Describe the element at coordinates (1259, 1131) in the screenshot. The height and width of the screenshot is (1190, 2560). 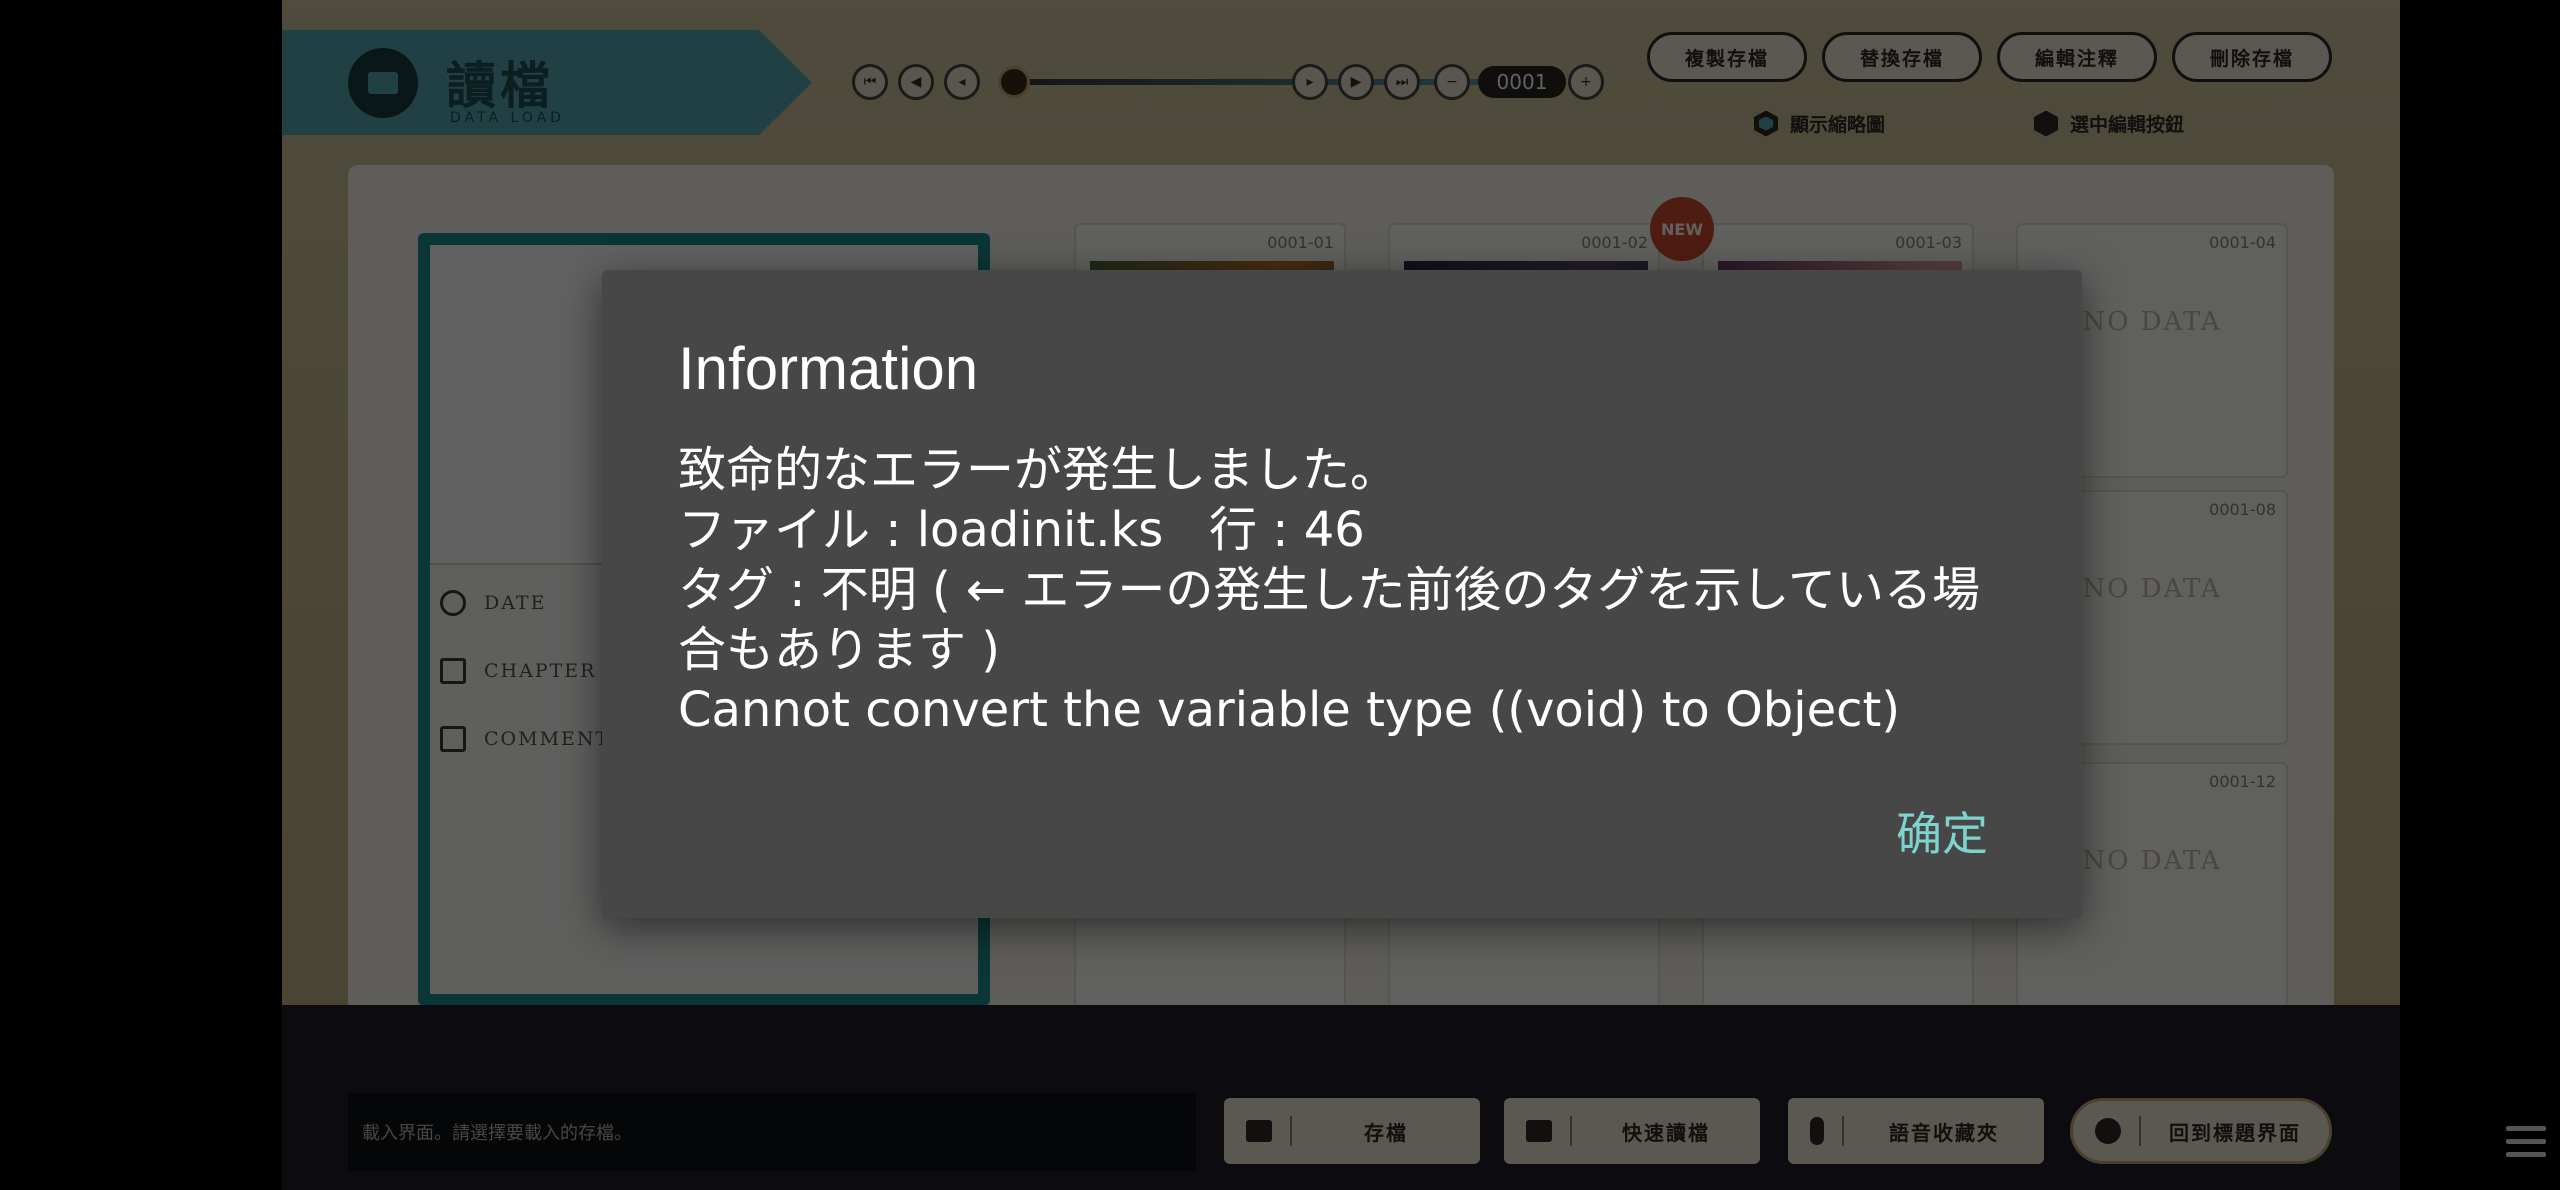
I see `folder-save-icon` at that location.